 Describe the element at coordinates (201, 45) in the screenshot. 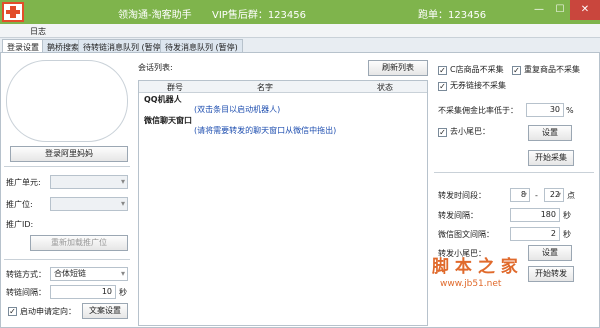

I see `tab-send-queue: 待发消息队列 (暂停)` at that location.